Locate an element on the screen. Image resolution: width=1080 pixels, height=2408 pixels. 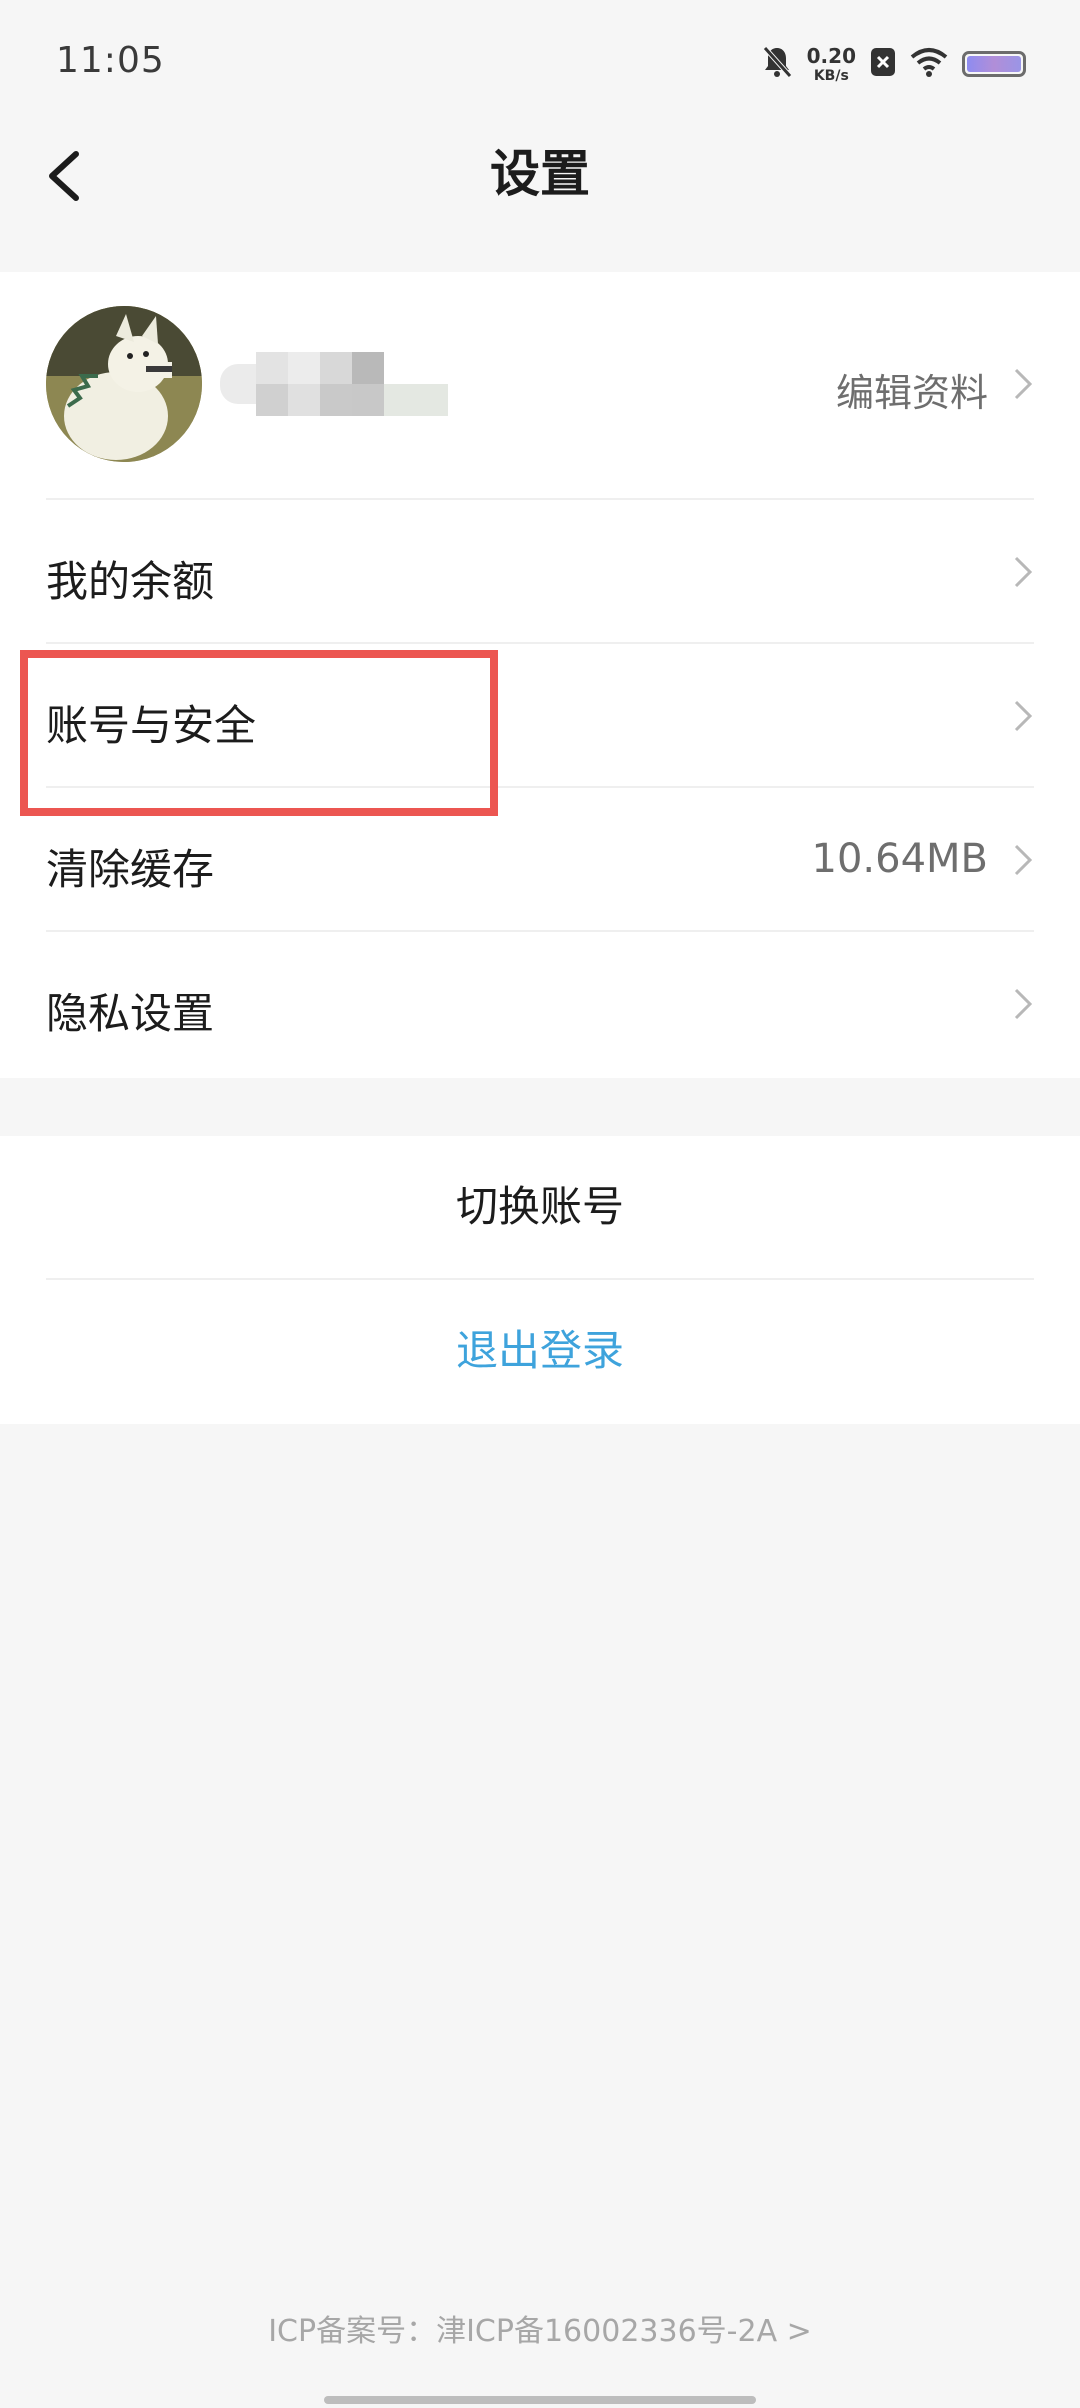
status-time: 11:05 is located at coordinates (110, 60).